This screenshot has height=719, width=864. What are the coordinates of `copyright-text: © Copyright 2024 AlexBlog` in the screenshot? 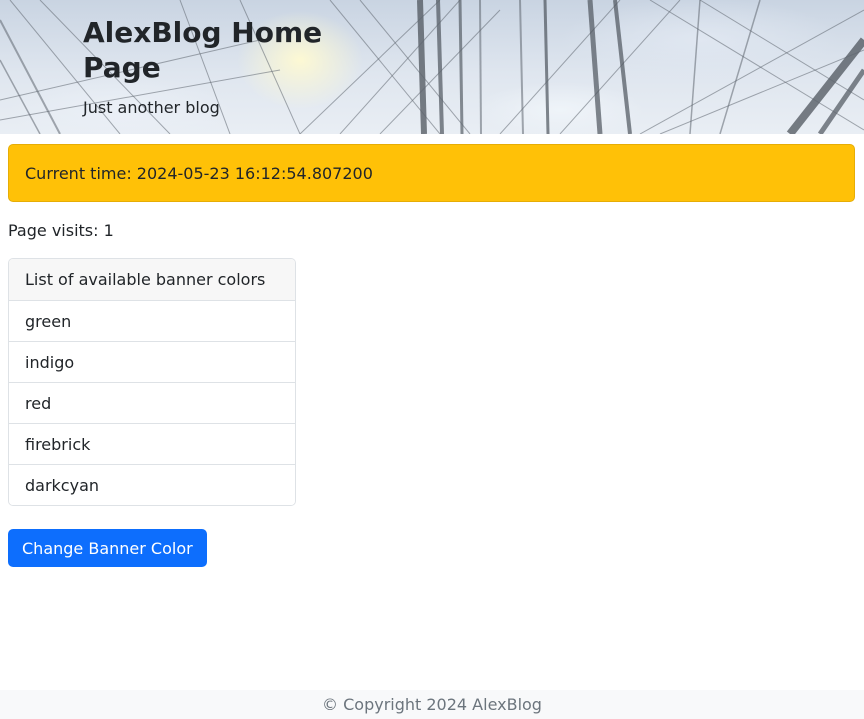 It's located at (432, 704).